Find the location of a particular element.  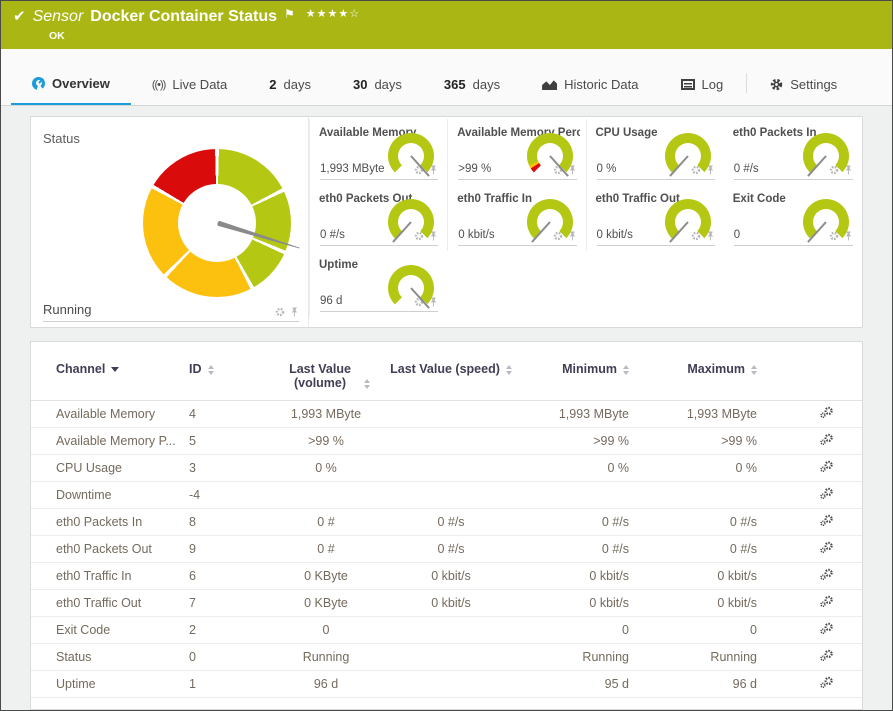

cell-id: -4 is located at coordinates (228, 495).